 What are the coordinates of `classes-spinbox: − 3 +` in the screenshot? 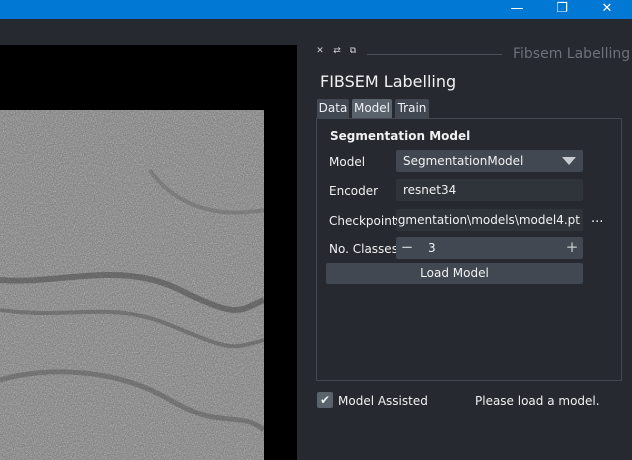 It's located at (489, 248).